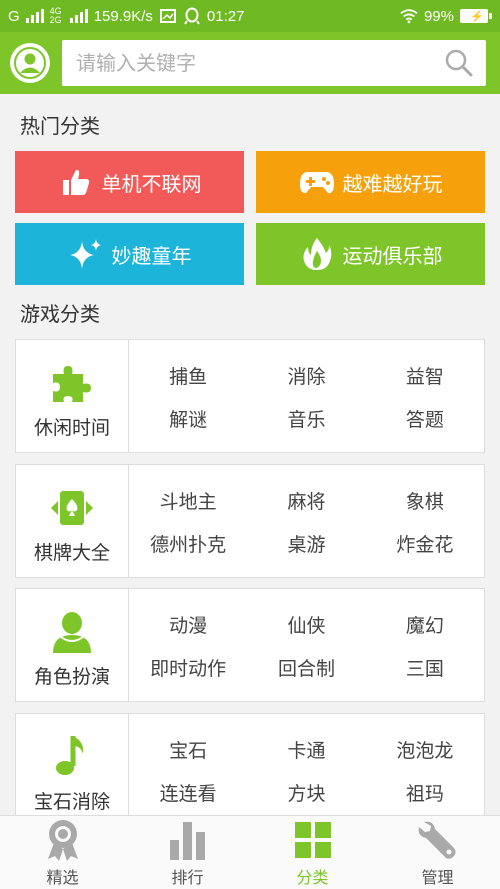 This screenshot has height=889, width=500. Describe the element at coordinates (60, 314) in the screenshot. I see `game-section-title: 游戏分类` at that location.